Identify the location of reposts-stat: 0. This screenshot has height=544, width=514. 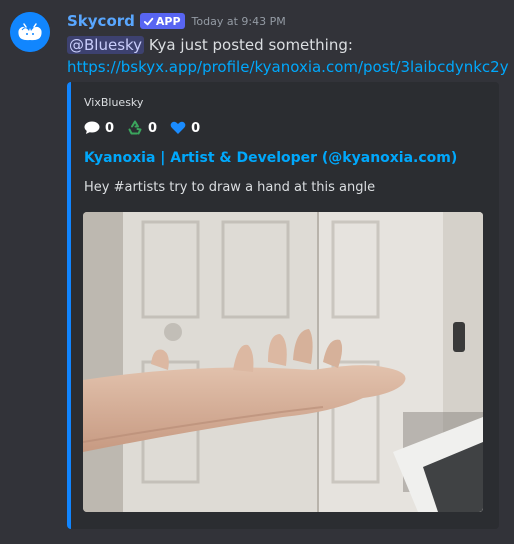
(142, 128).